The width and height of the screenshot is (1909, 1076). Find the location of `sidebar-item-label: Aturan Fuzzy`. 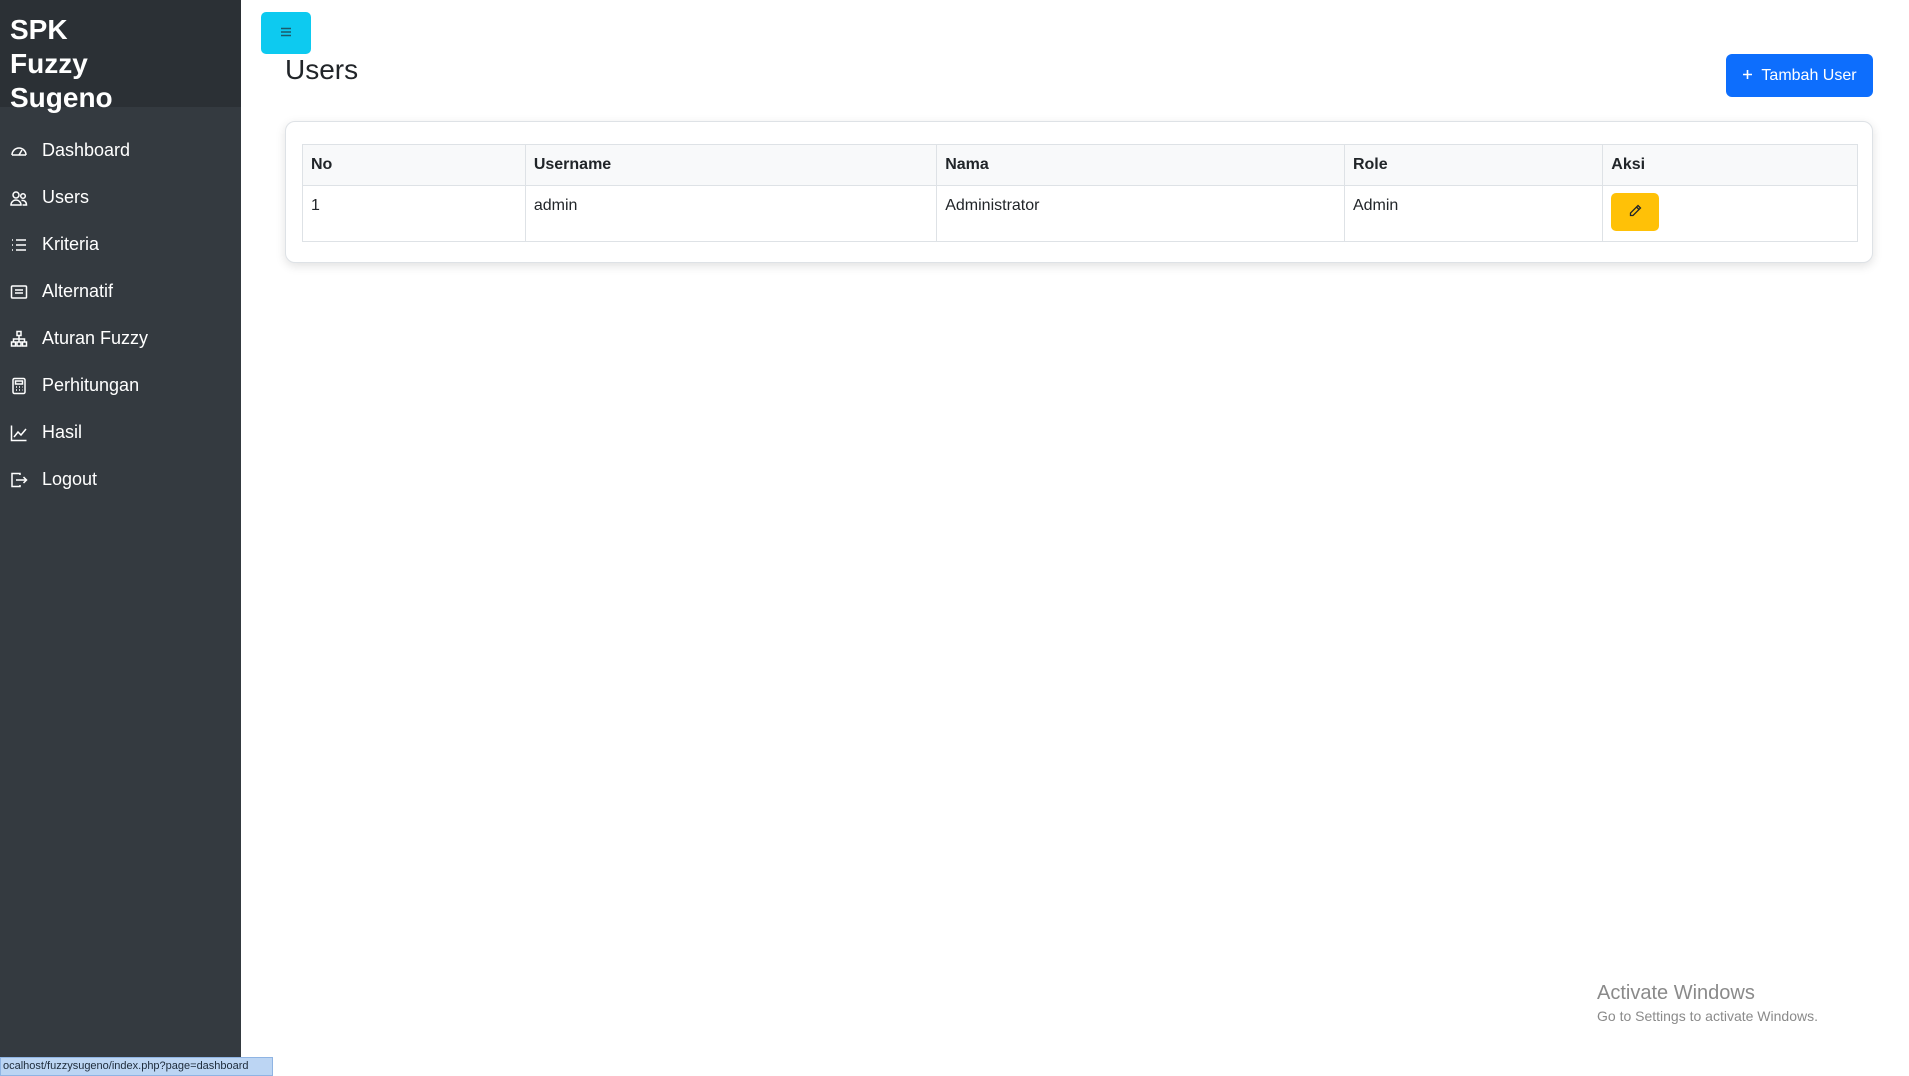

sidebar-item-label: Aturan Fuzzy is located at coordinates (95, 338).